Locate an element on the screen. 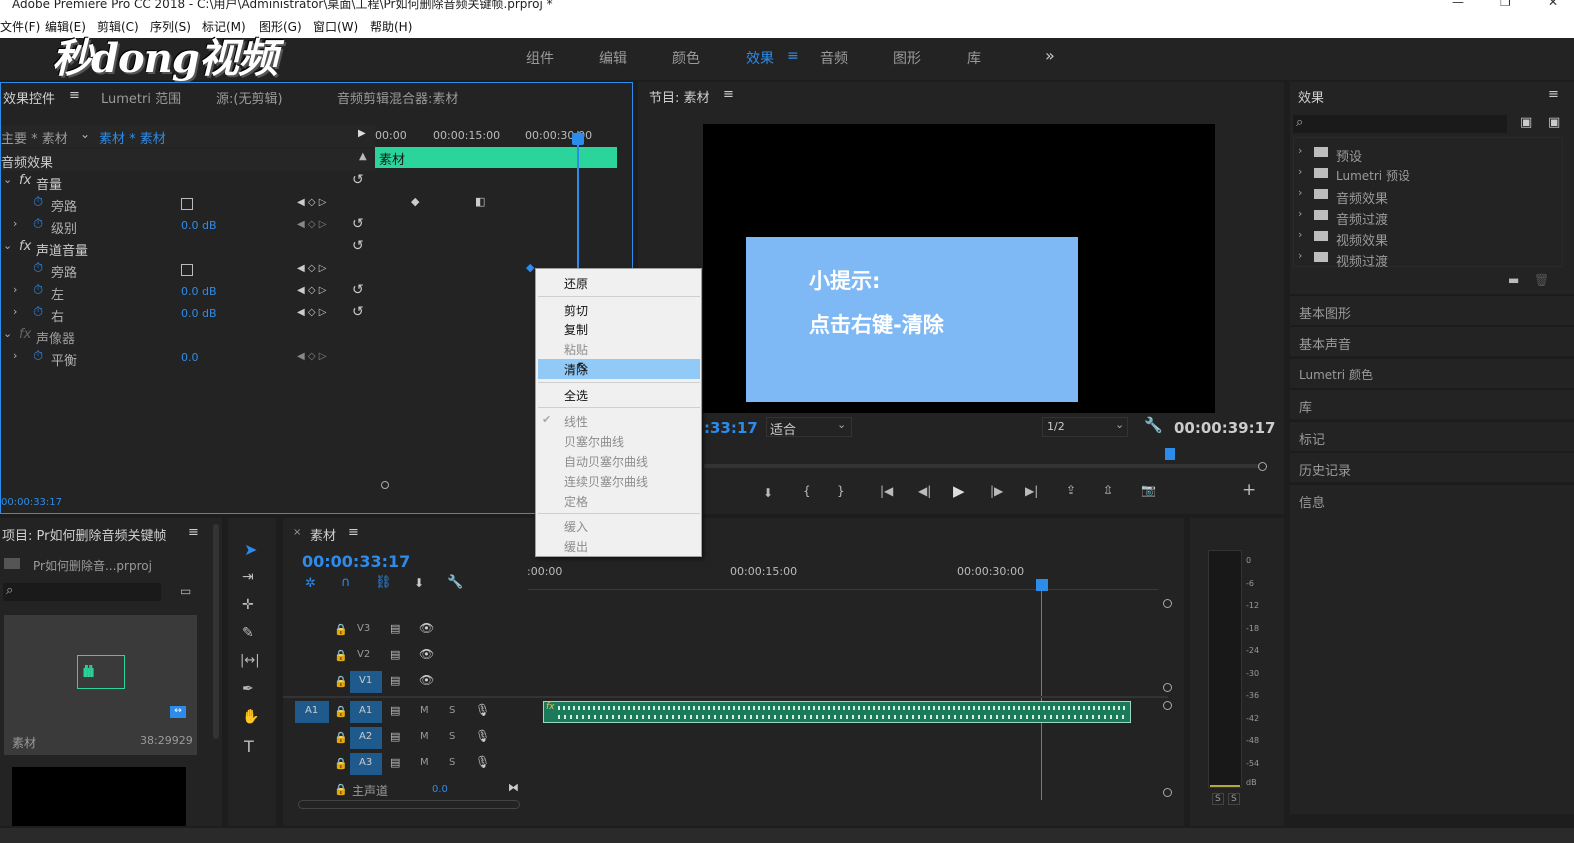 Image resolution: width=1574 pixels, height=843 pixels. menu-item-cut: 剪切 is located at coordinates (576, 310).